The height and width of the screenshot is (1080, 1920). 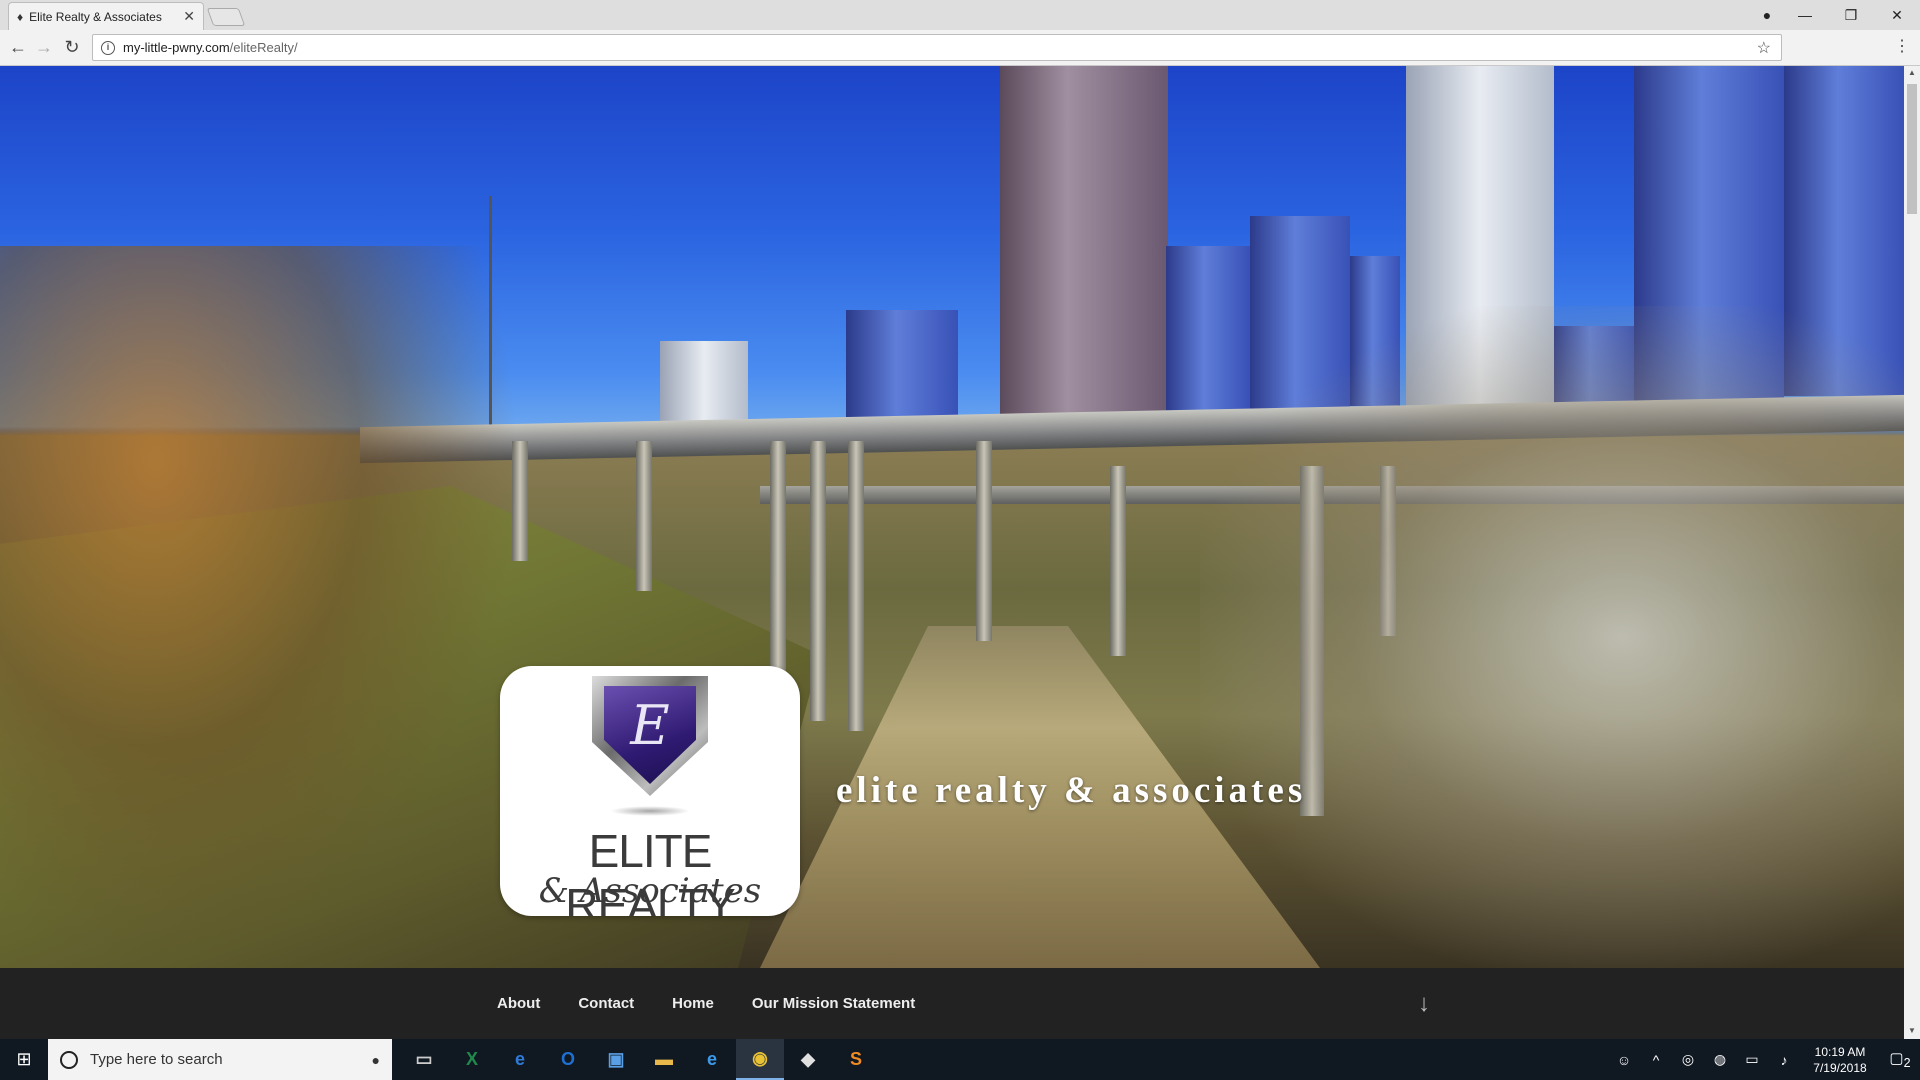 What do you see at coordinates (520, 1059) in the screenshot?
I see `edge-icon: e` at bounding box center [520, 1059].